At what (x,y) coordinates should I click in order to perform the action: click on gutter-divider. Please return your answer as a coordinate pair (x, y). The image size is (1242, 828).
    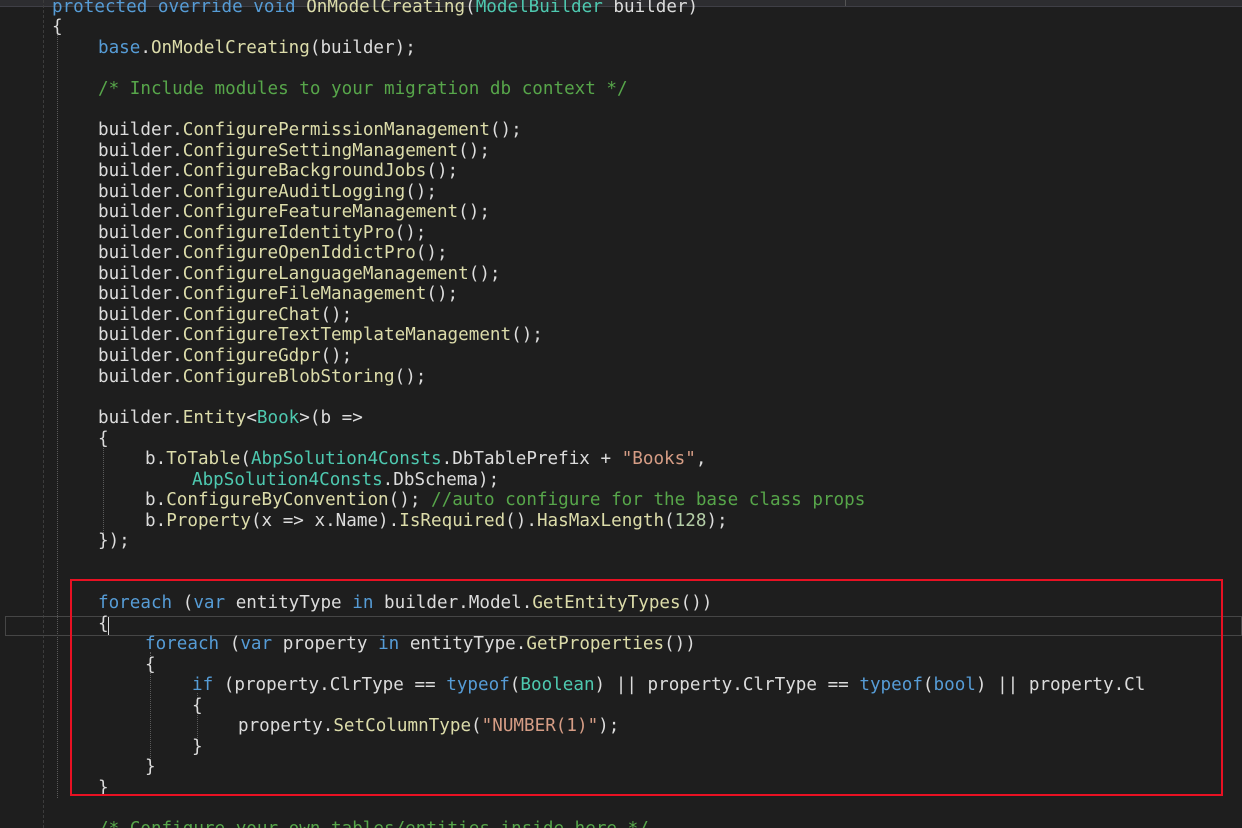
    Looking at the image, I should click on (43, 414).